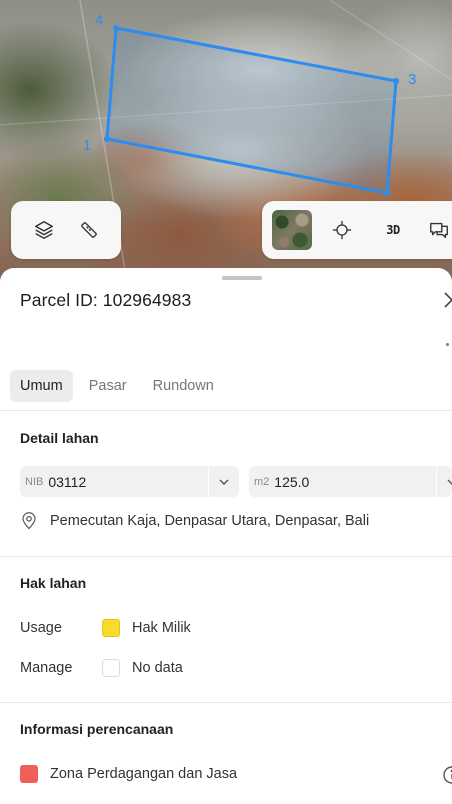 This screenshot has height=804, width=452. What do you see at coordinates (262, 481) in the screenshot?
I see `area-prefix: m2` at bounding box center [262, 481].